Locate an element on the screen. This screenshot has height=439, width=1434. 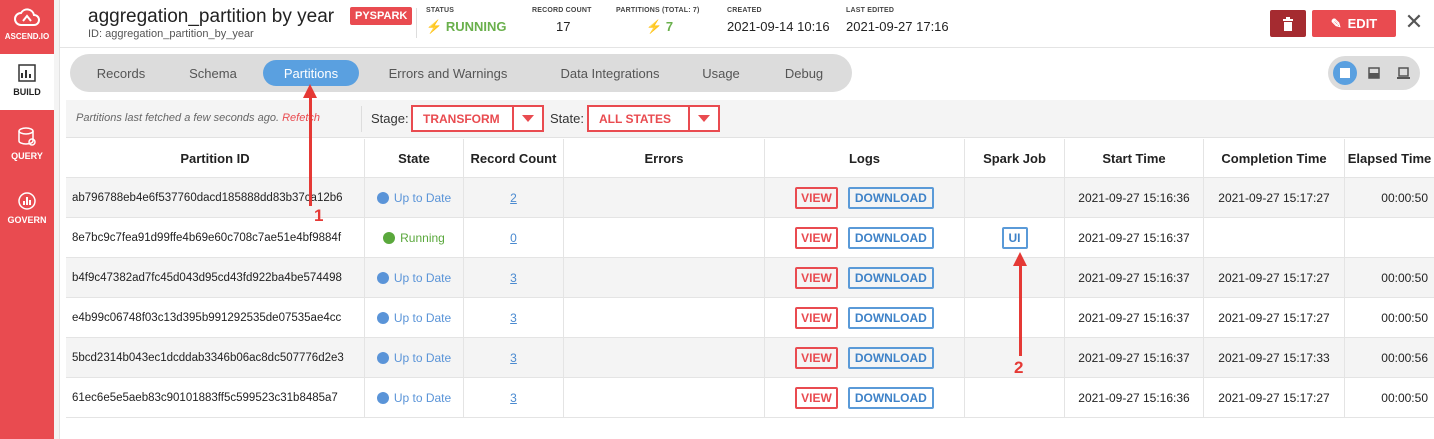
ascend-logo: ASCEND.IO is located at coordinates (27, 23).